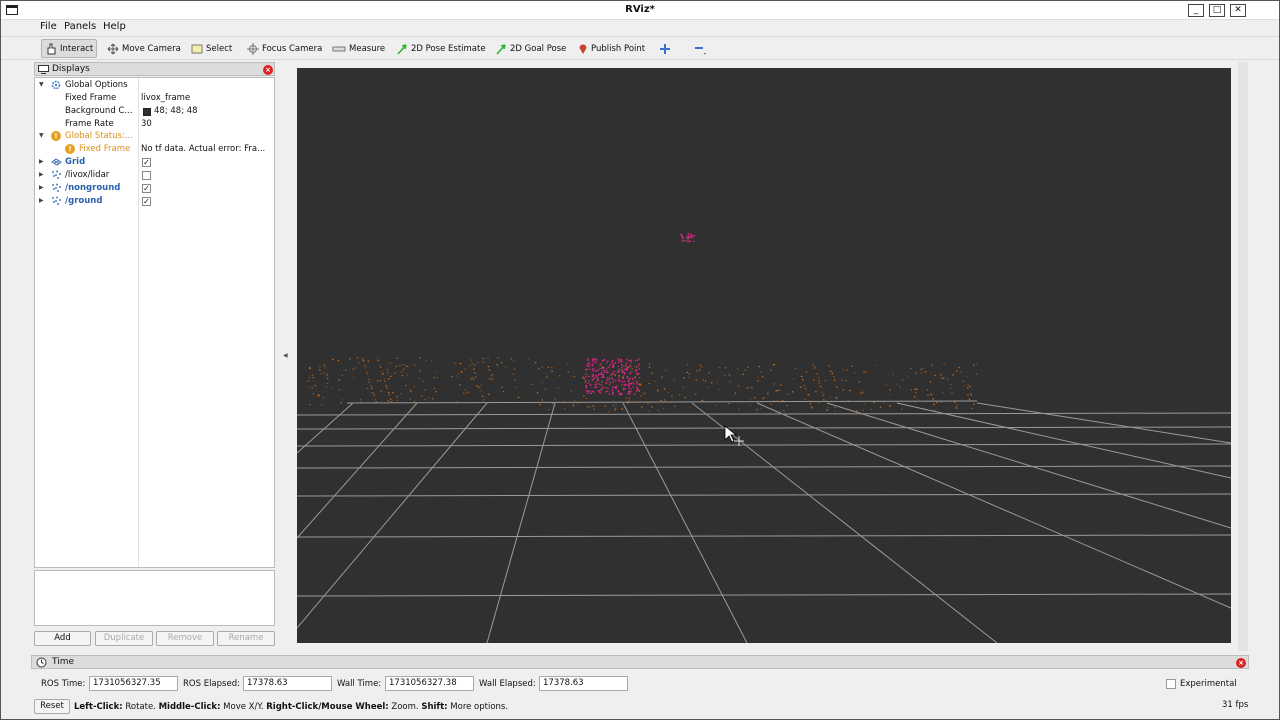 The image size is (1280, 720). Describe the element at coordinates (268, 70) in the screenshot. I see `close-displays-icon: ×` at that location.